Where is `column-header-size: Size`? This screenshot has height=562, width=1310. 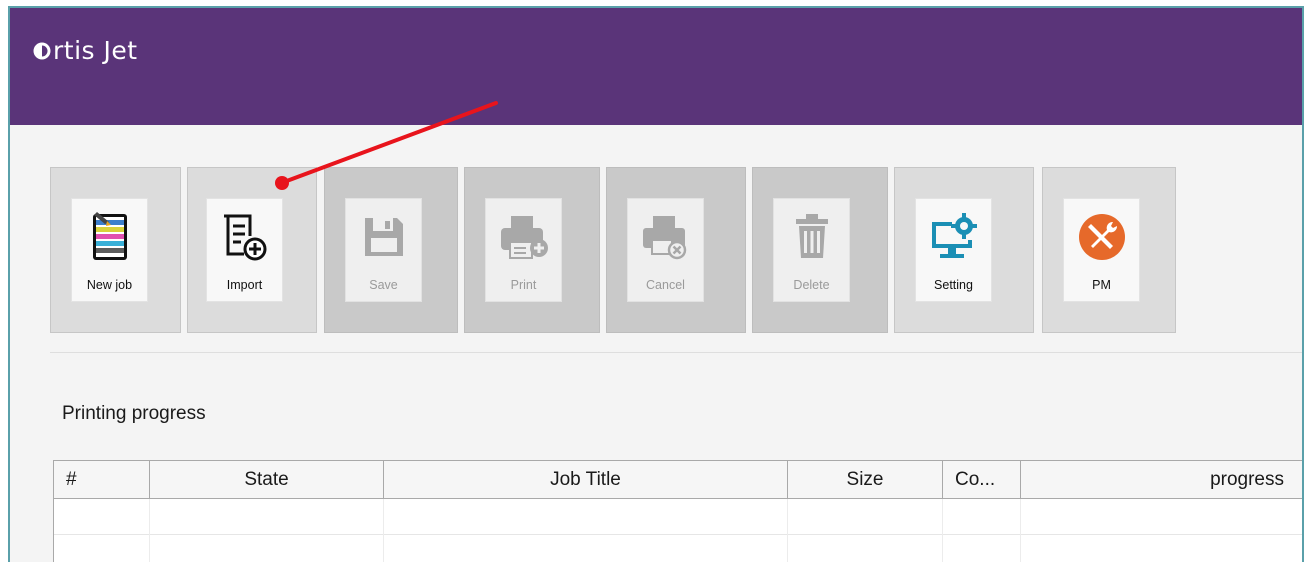
column-header-size: Size is located at coordinates (865, 479).